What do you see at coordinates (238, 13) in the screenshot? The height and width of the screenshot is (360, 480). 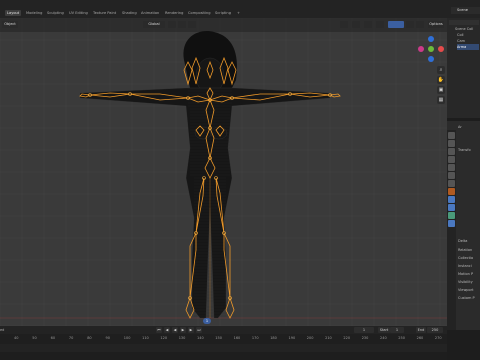 I see `add-workspace-button: +` at bounding box center [238, 13].